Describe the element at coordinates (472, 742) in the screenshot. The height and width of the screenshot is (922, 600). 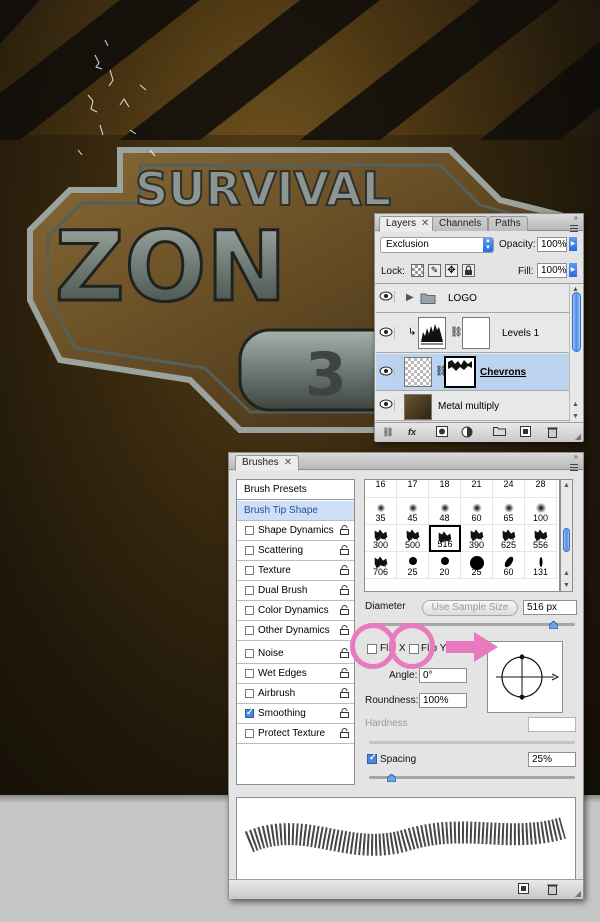
I see `hardness-slider` at that location.